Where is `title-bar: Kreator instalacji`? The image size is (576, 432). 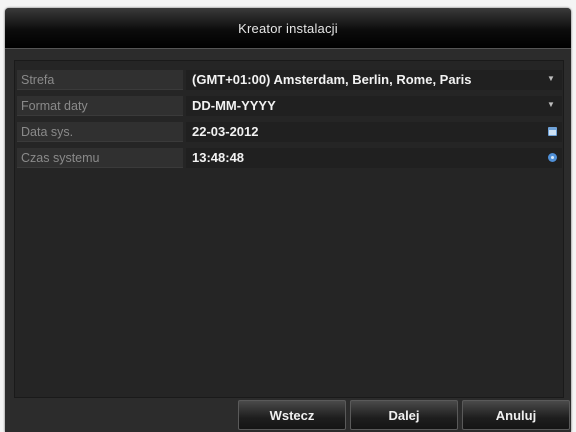 title-bar: Kreator instalacji is located at coordinates (288, 28).